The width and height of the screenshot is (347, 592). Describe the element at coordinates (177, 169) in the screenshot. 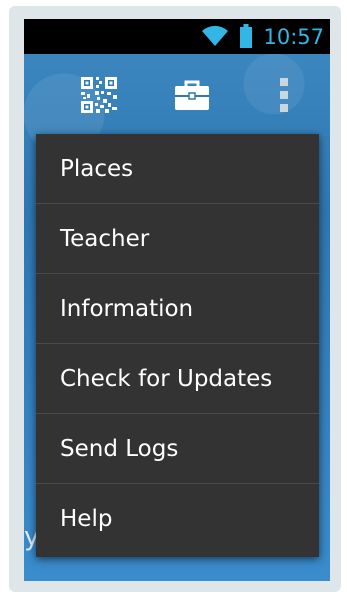

I see `menu-item-places: Places` at that location.